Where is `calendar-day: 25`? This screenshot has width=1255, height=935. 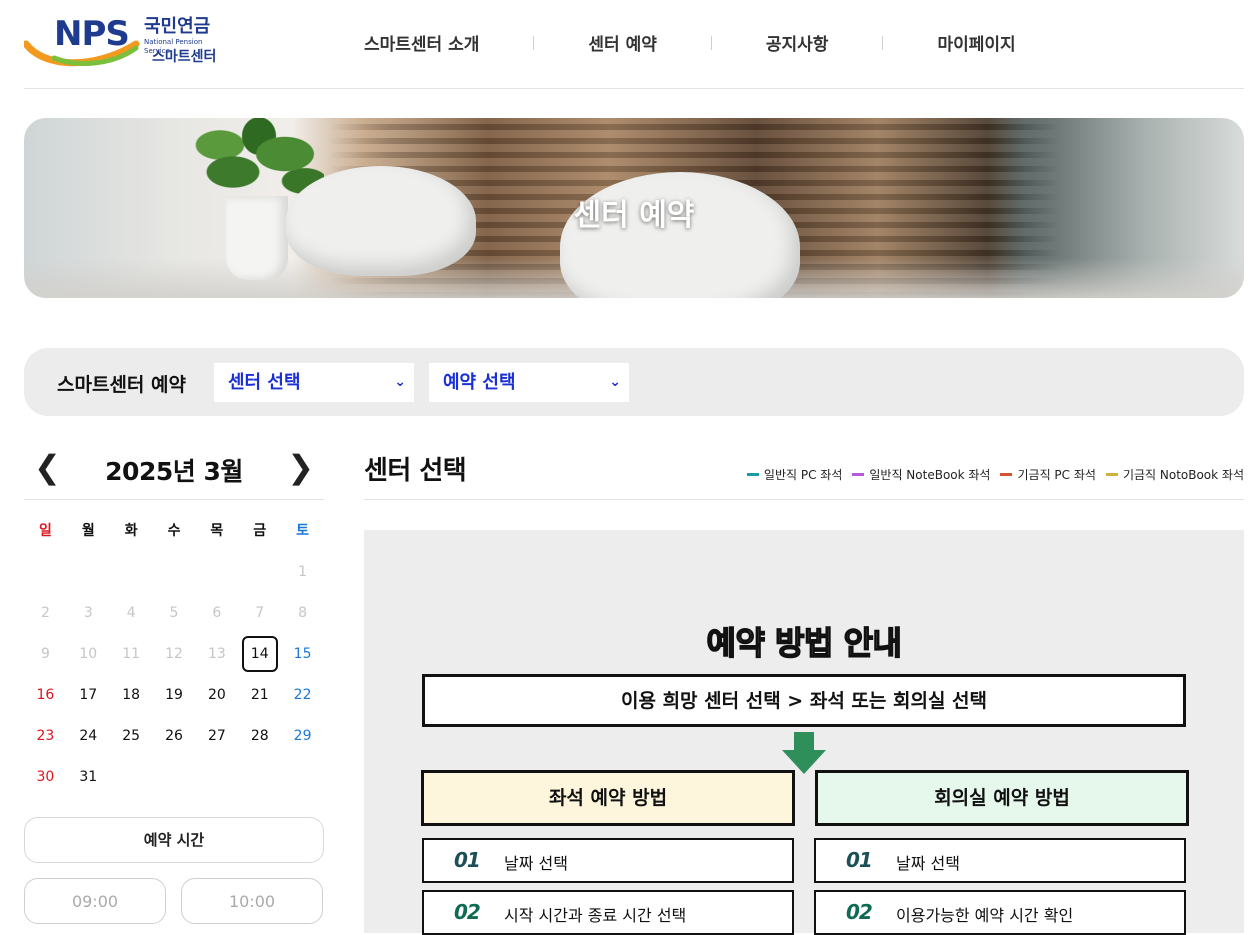 calendar-day: 25 is located at coordinates (131, 739).